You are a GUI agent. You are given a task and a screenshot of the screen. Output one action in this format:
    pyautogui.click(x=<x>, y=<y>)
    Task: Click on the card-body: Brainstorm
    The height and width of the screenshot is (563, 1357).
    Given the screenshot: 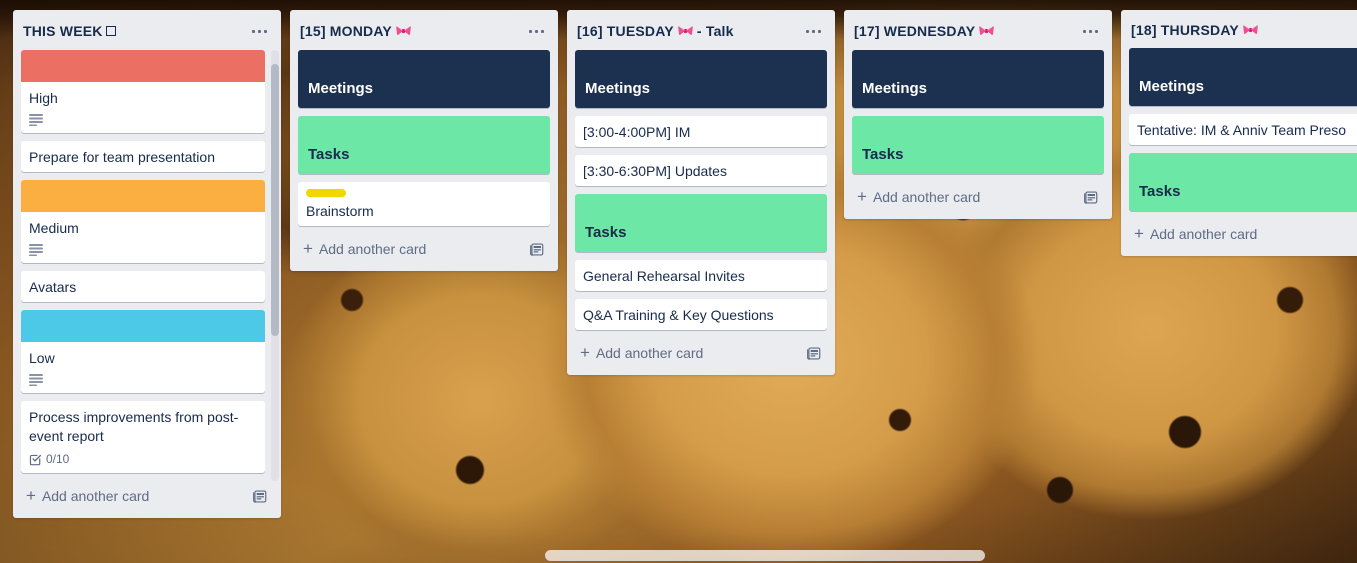 What is the action you would take?
    pyautogui.click(x=424, y=204)
    